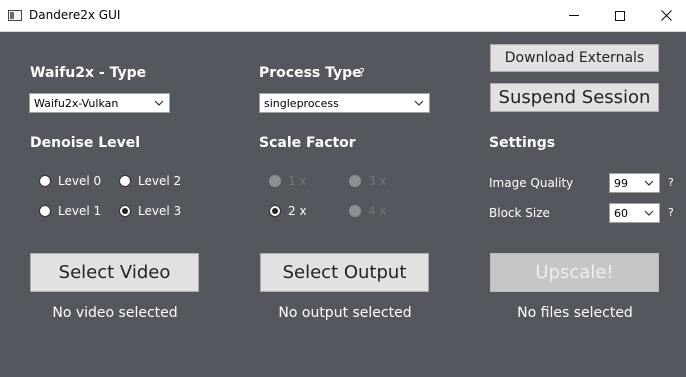  Describe the element at coordinates (343, 16) in the screenshot. I see `title-bar: Dandere2x GUI` at that location.